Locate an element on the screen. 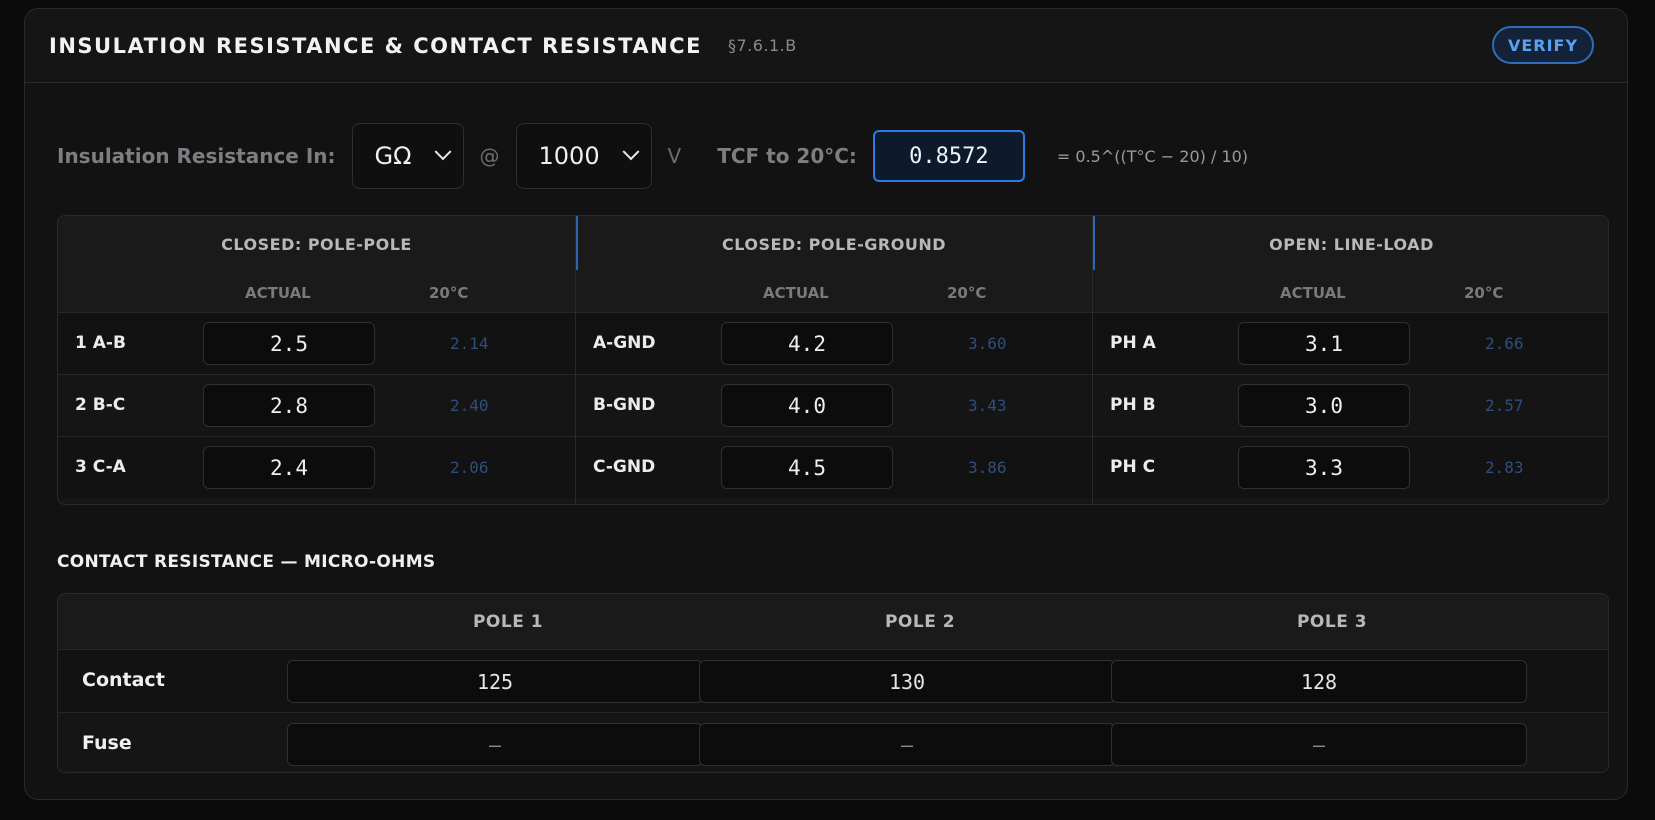 This screenshot has height=820, width=1655. unit-select-value: GΩ is located at coordinates (393, 156).